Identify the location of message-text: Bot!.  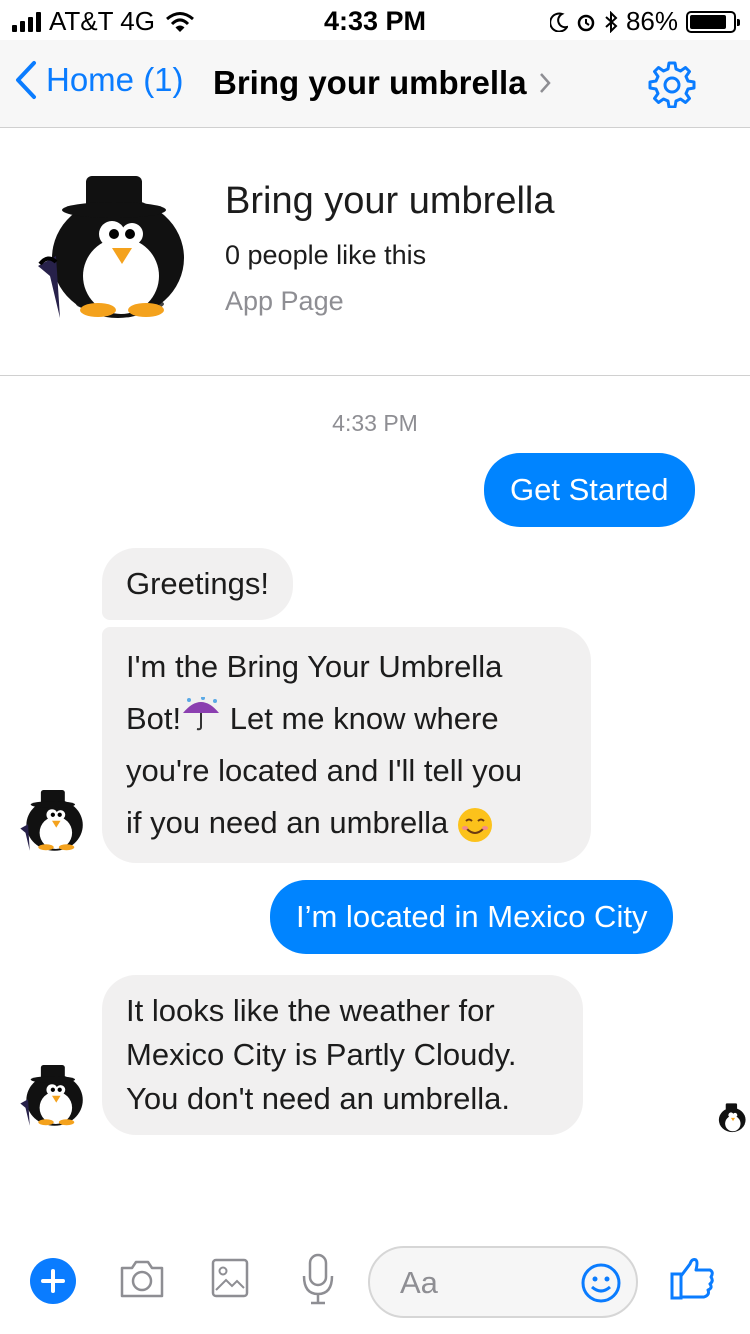
(154, 718).